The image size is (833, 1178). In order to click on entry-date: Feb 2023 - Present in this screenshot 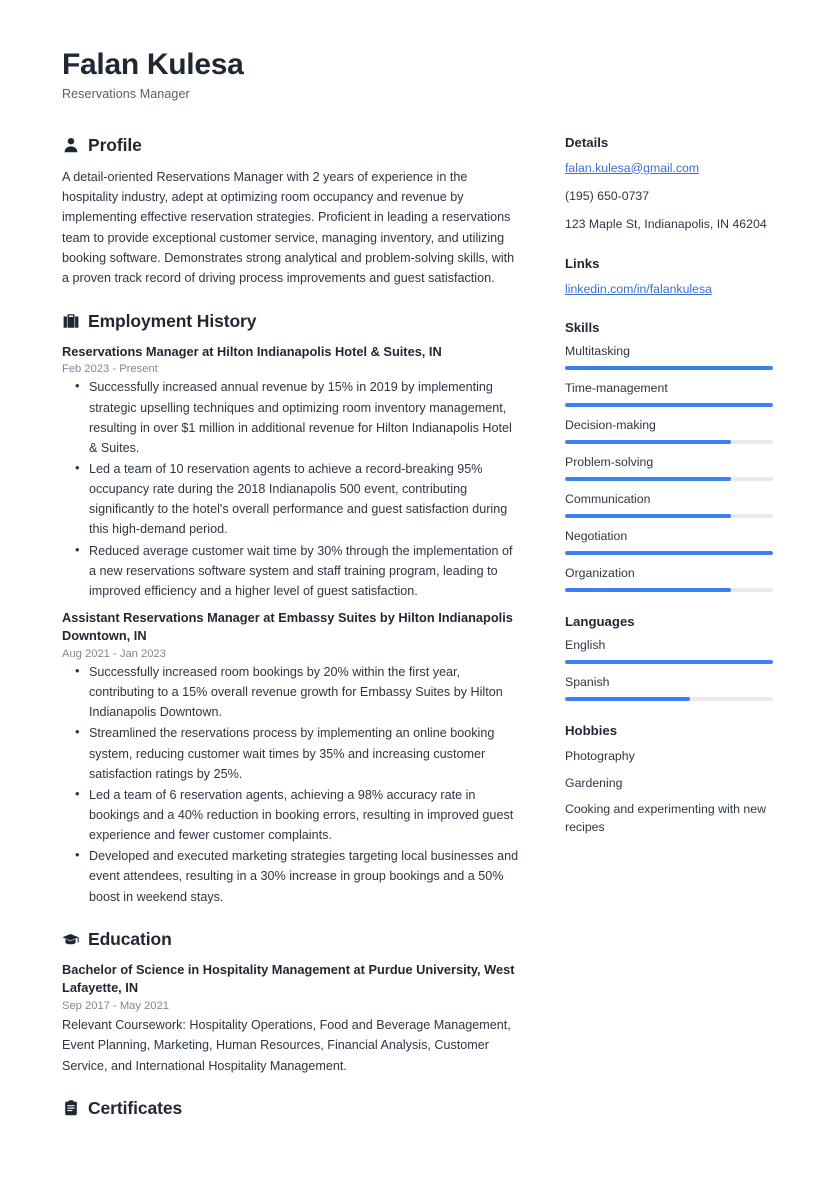, I will do `click(110, 369)`.